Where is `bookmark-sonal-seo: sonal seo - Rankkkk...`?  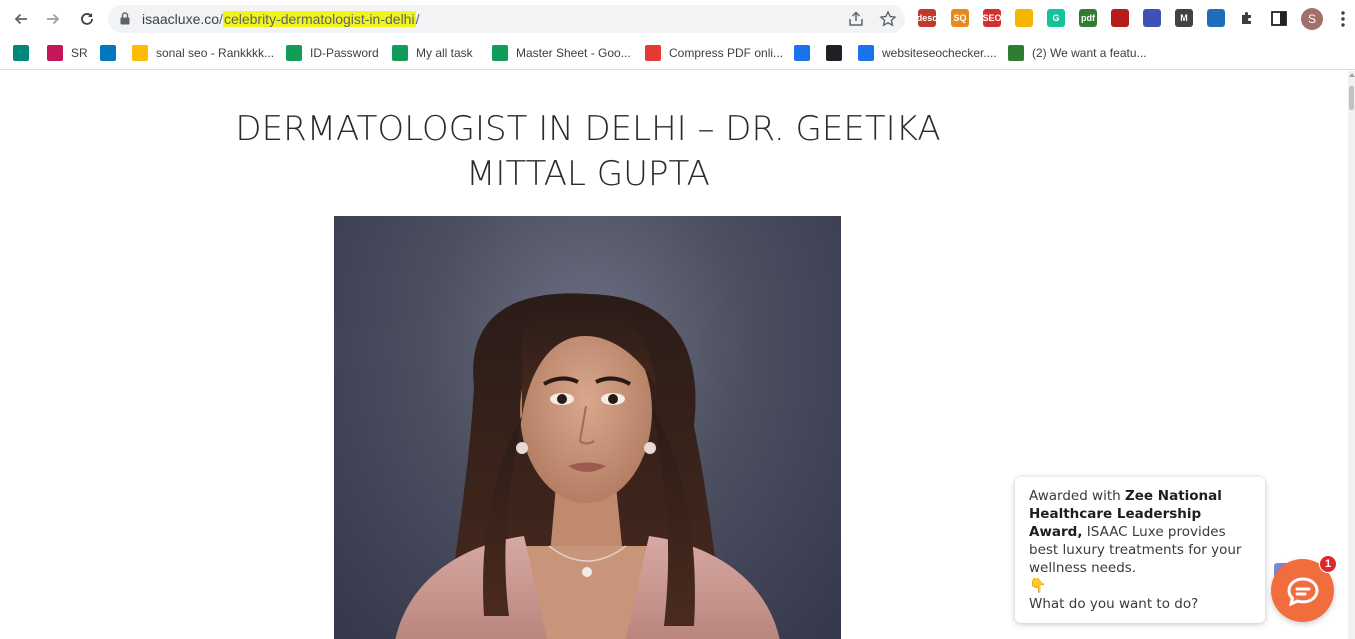 bookmark-sonal-seo: sonal seo - Rankkkk... is located at coordinates (203, 53).